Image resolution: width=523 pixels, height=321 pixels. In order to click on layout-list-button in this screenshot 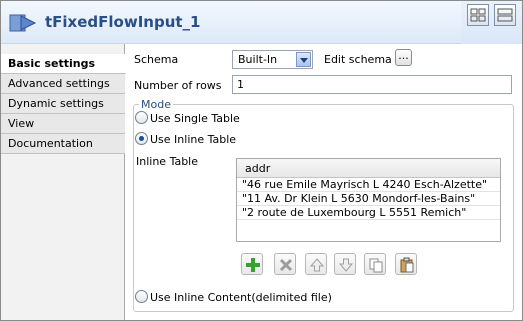, I will do `click(505, 15)`.